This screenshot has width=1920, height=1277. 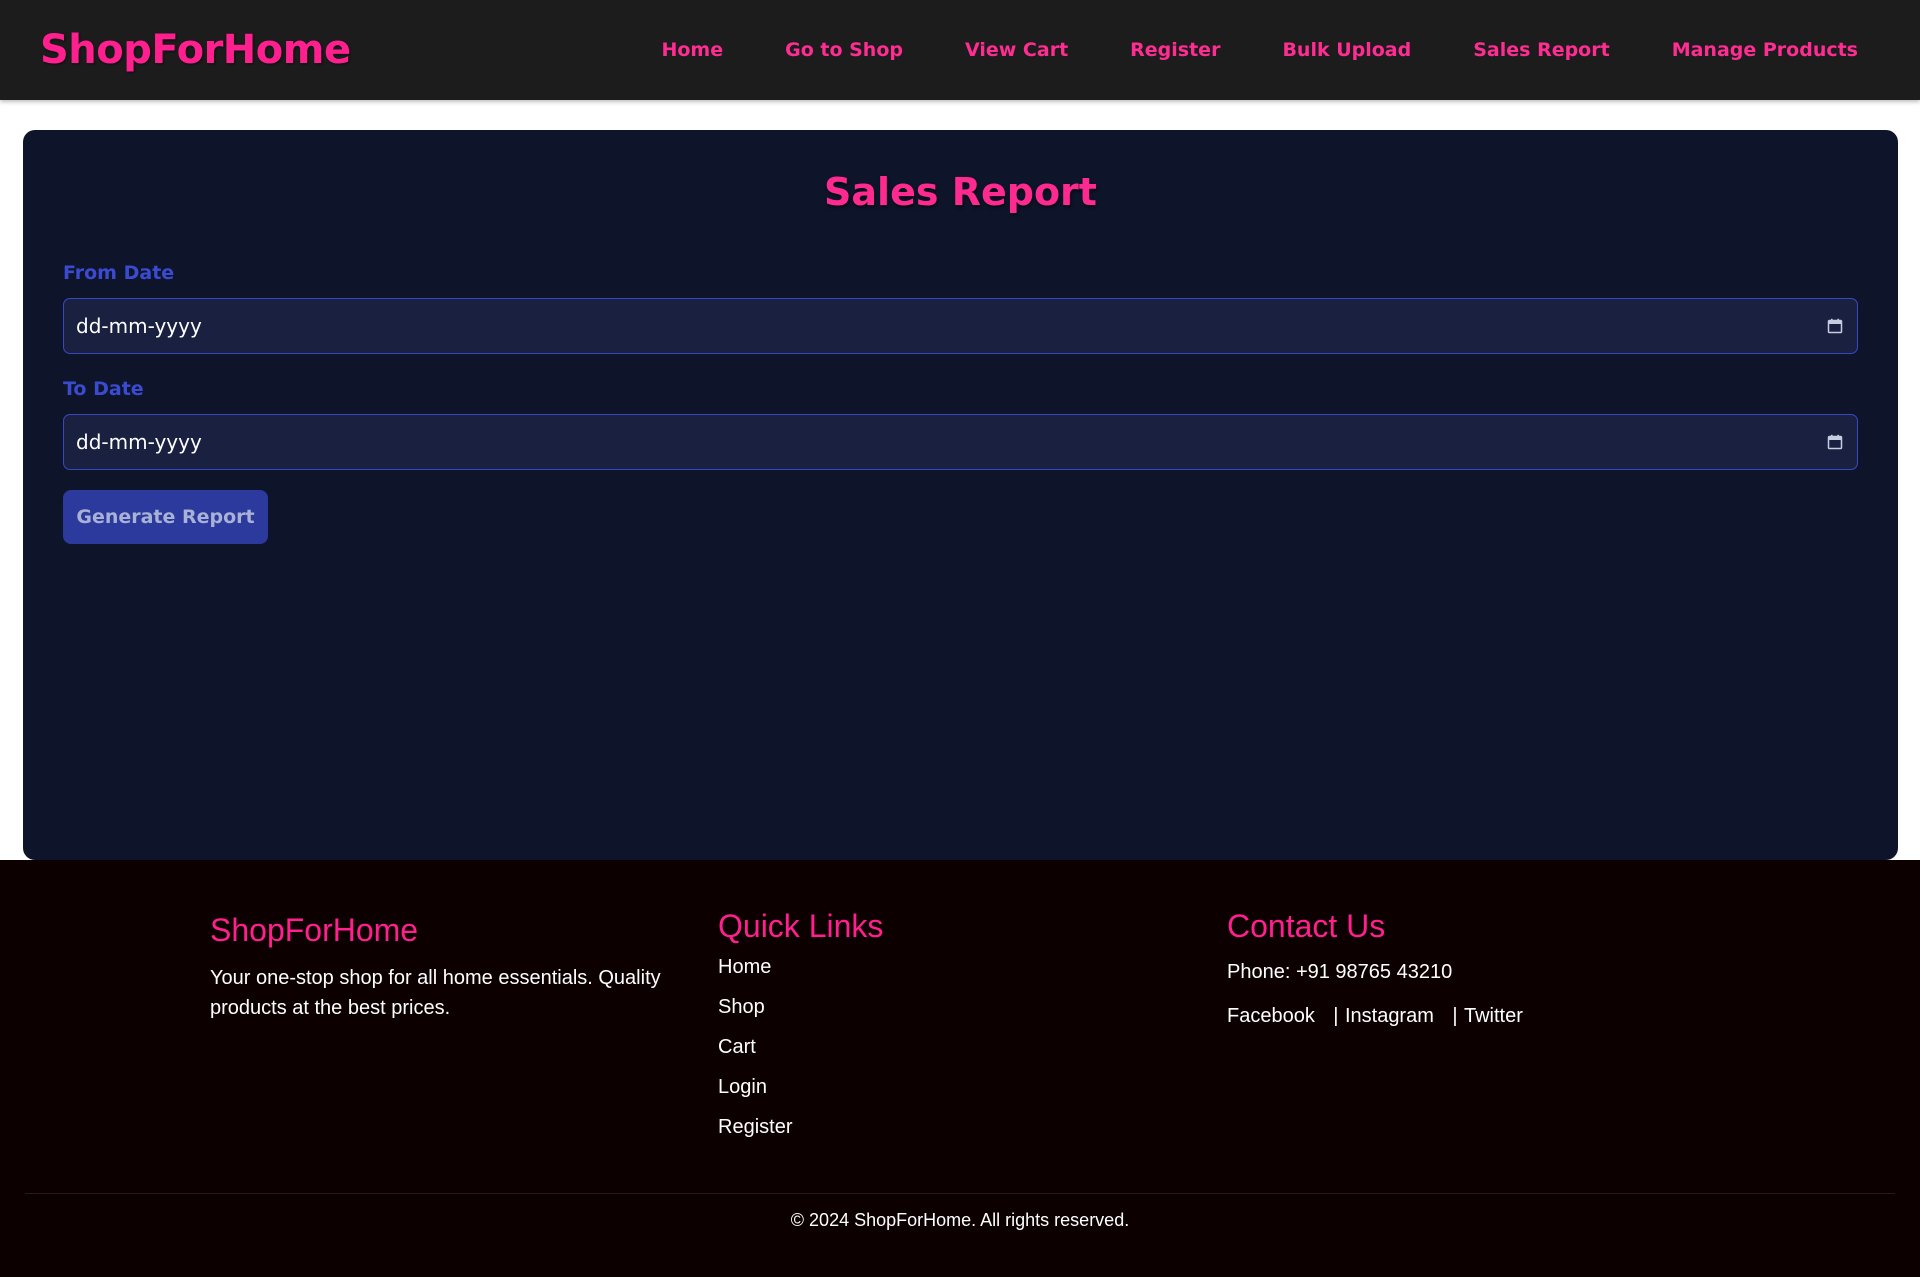 What do you see at coordinates (314, 930) in the screenshot?
I see `footer-brand: ShopForHome` at bounding box center [314, 930].